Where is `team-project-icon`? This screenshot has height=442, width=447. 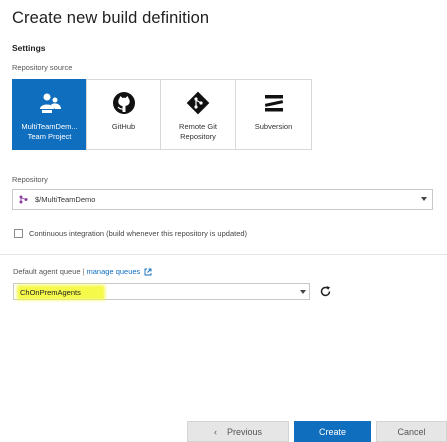
team-project-icon is located at coordinates (50, 103).